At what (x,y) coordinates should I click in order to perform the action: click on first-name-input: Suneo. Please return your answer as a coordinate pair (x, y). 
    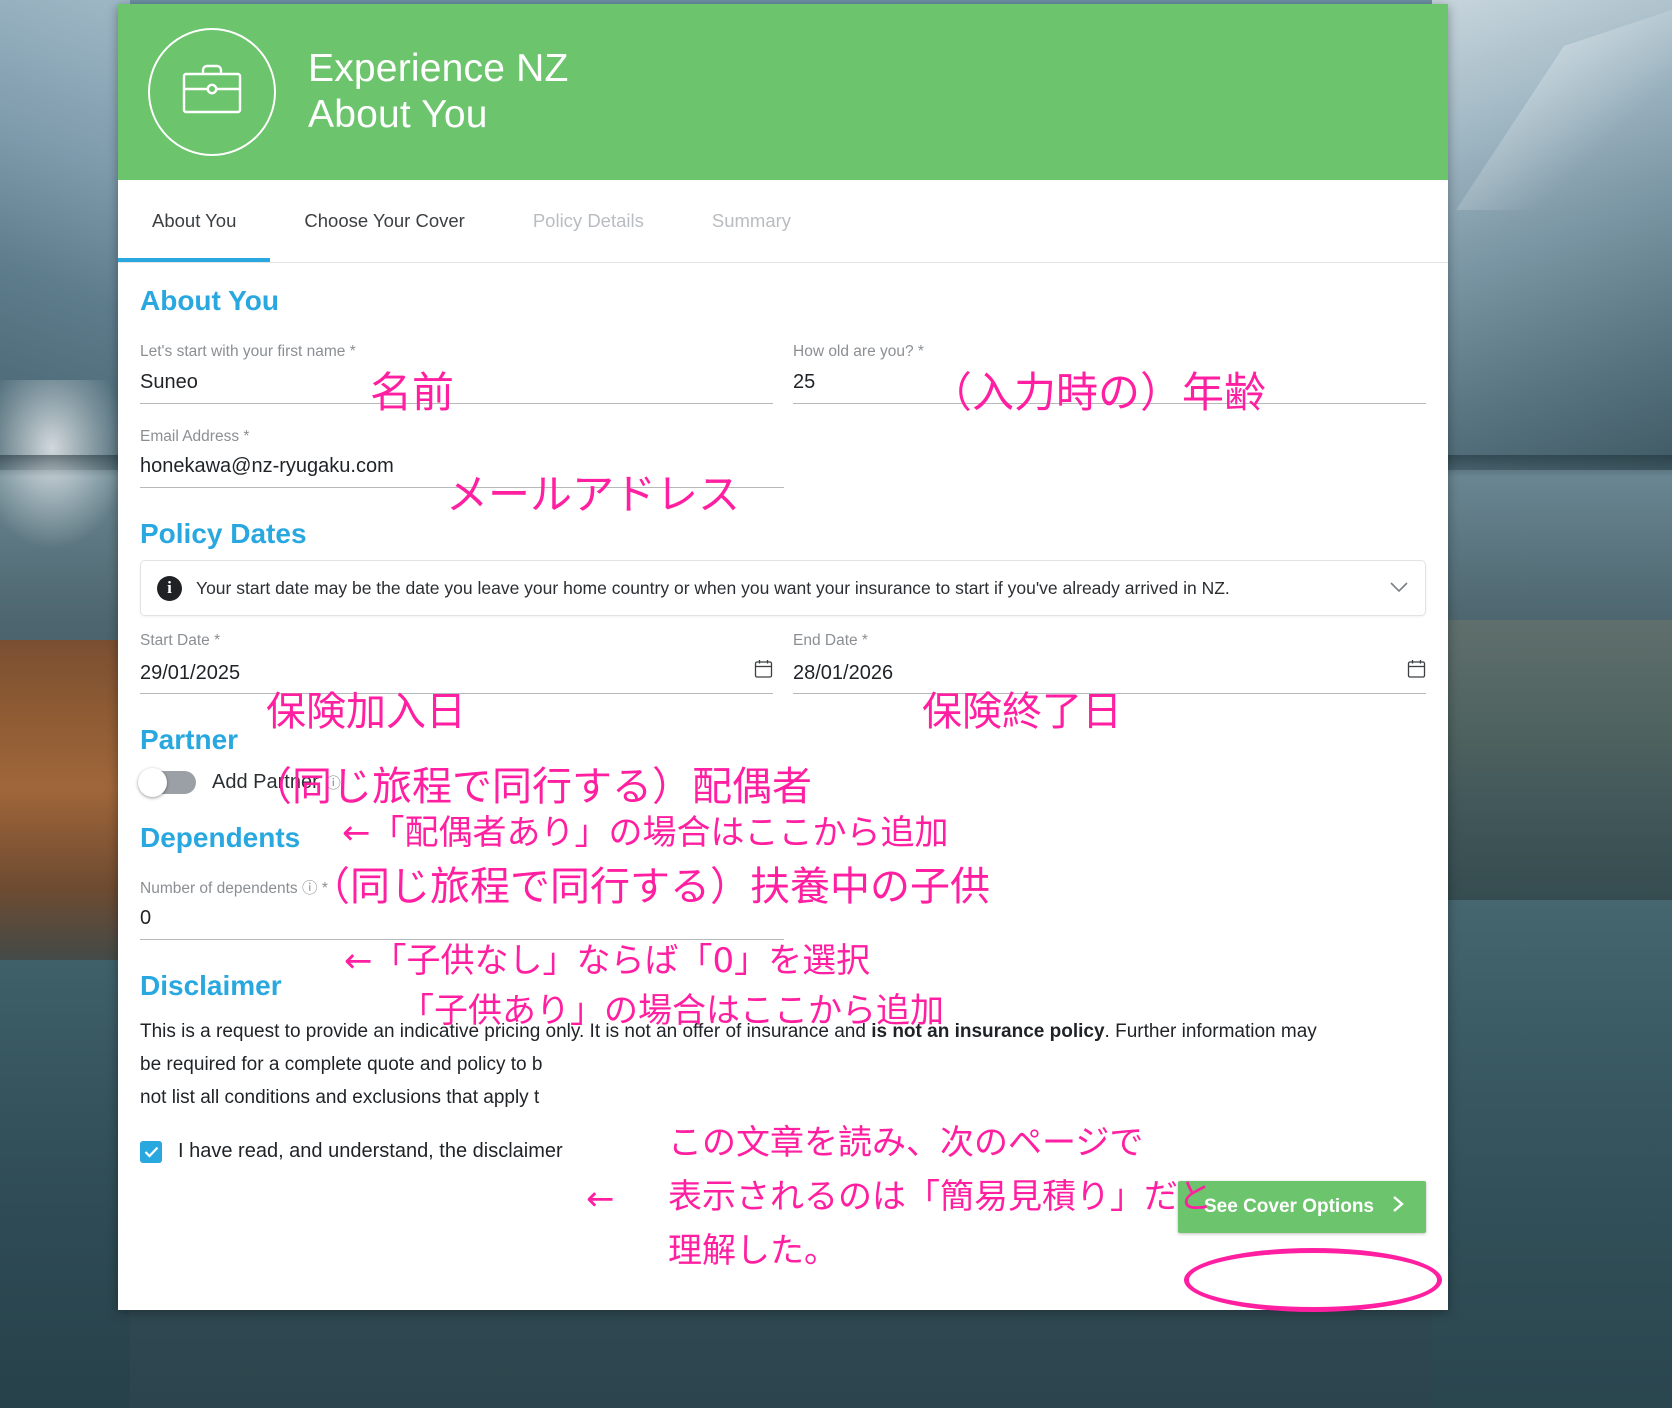
    Looking at the image, I should click on (456, 387).